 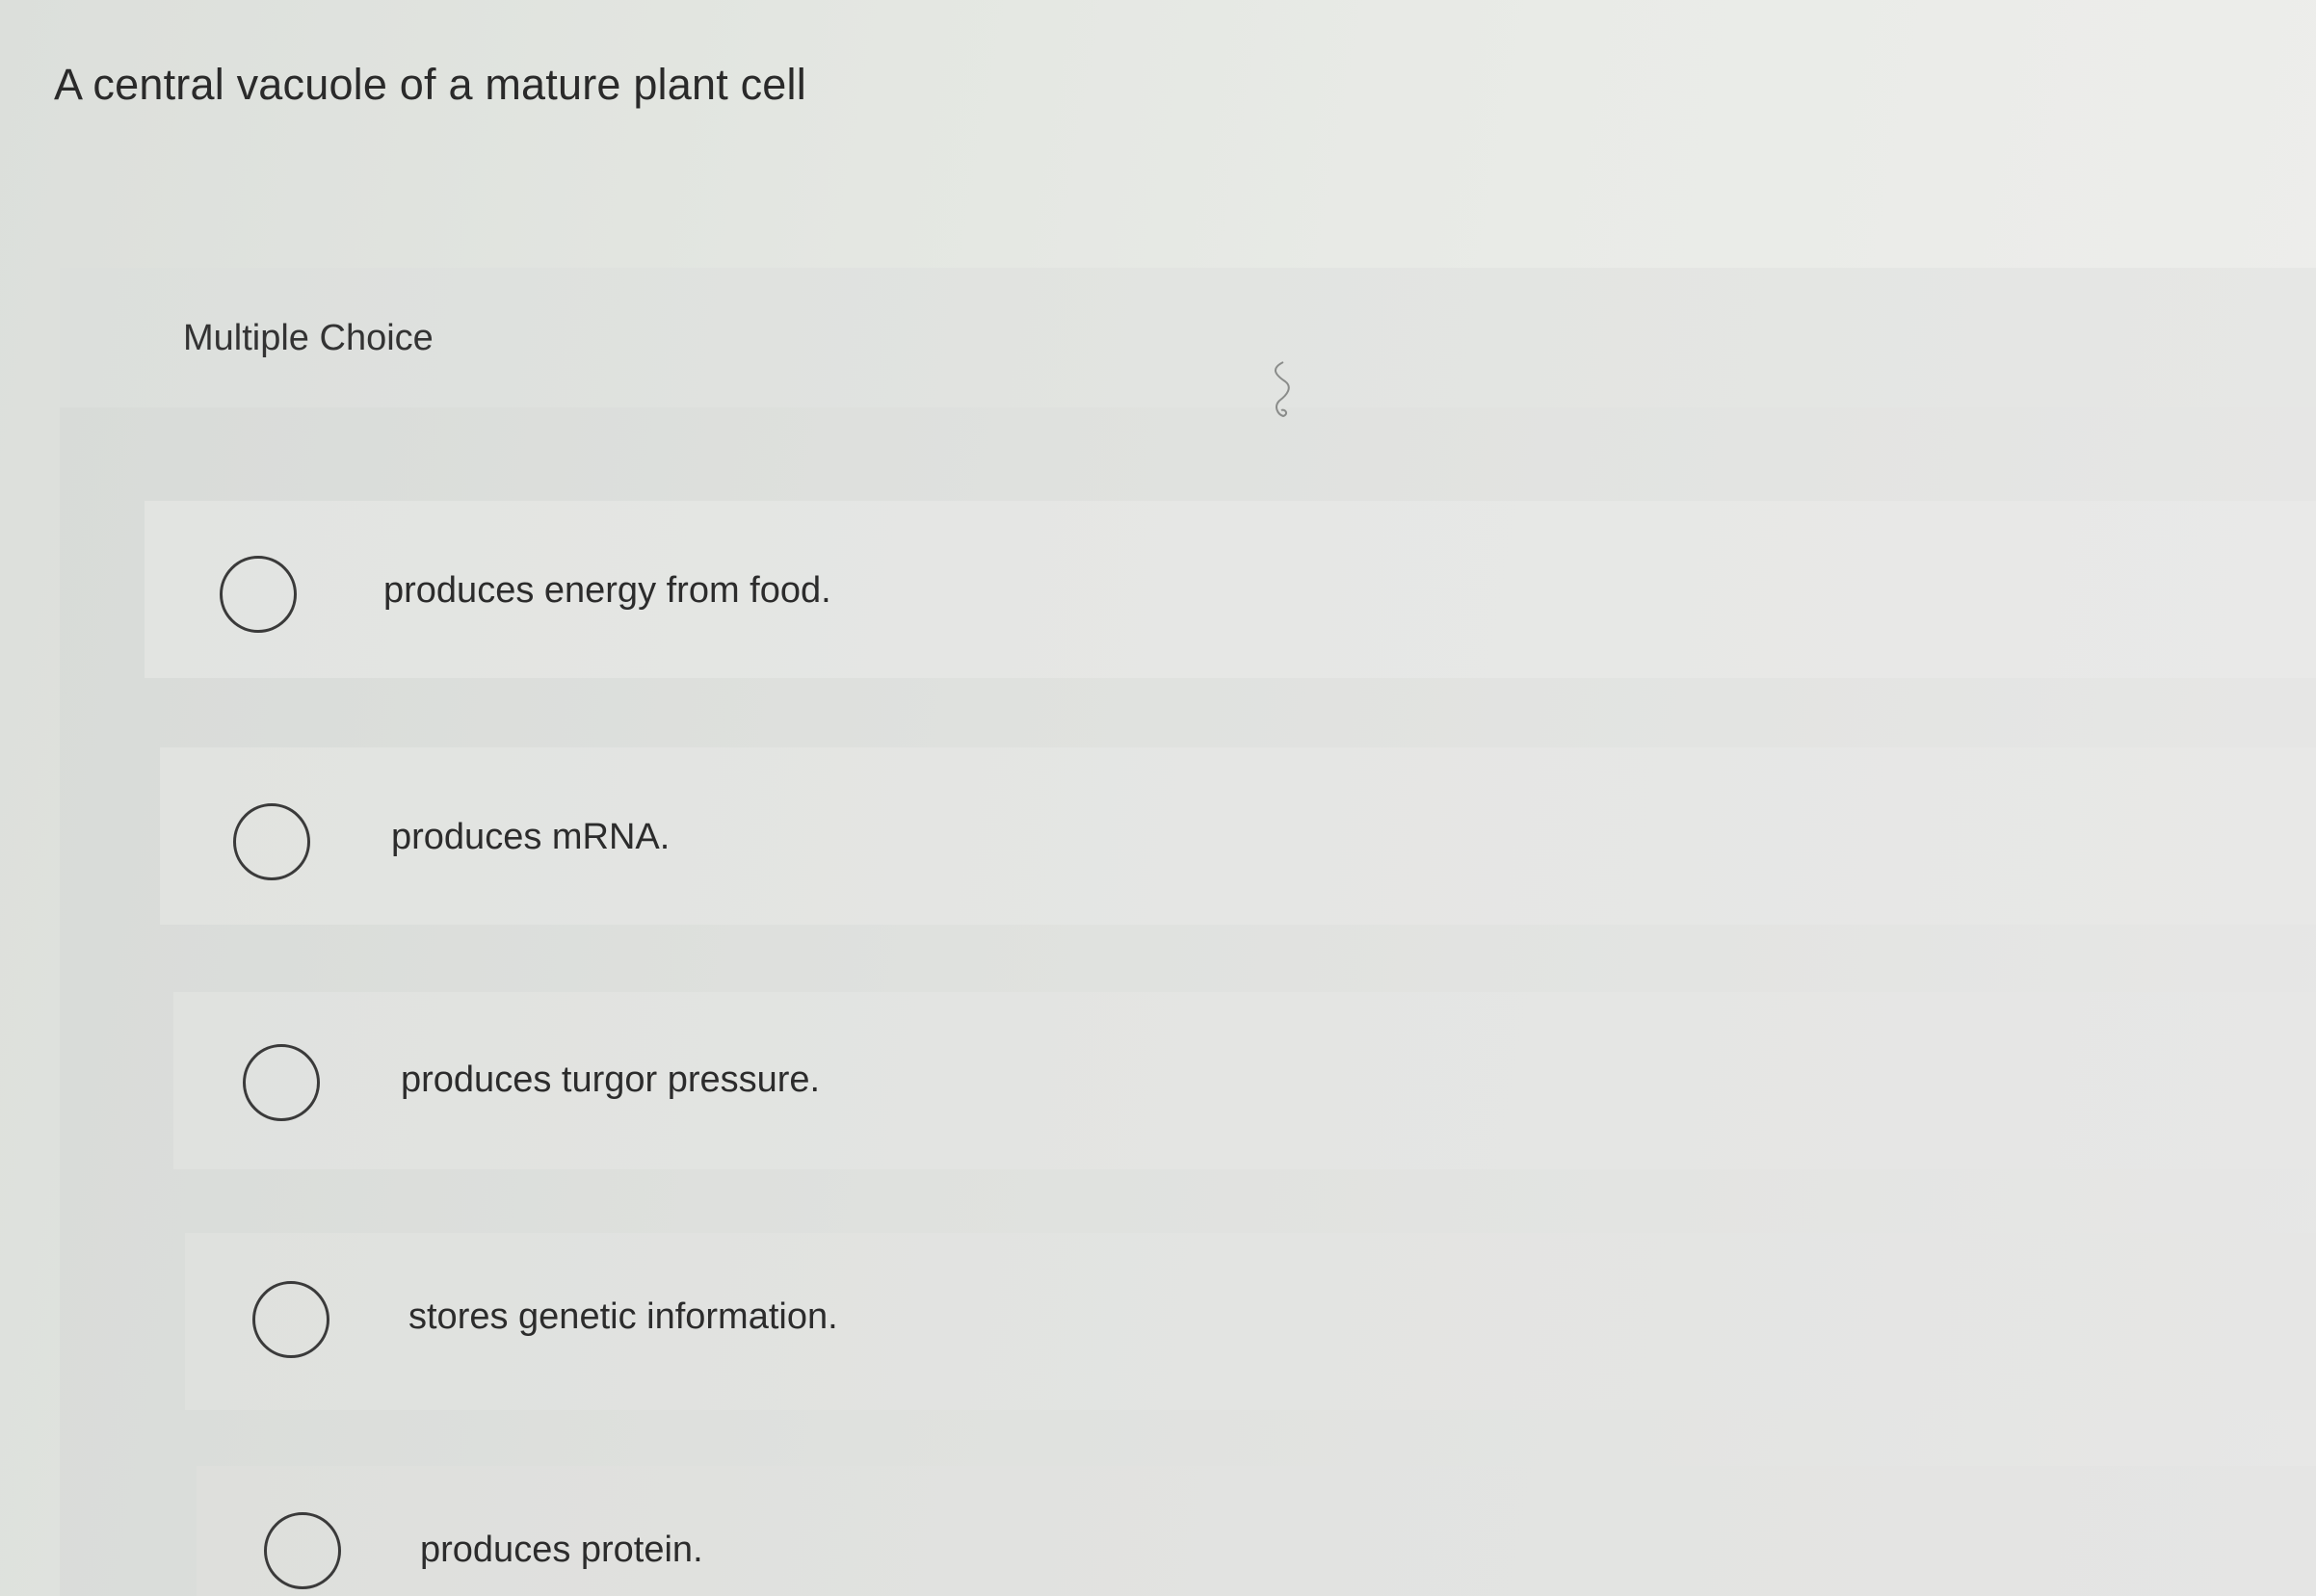 What do you see at coordinates (1188, 337) in the screenshot?
I see `panel-header: Multiple Choice` at bounding box center [1188, 337].